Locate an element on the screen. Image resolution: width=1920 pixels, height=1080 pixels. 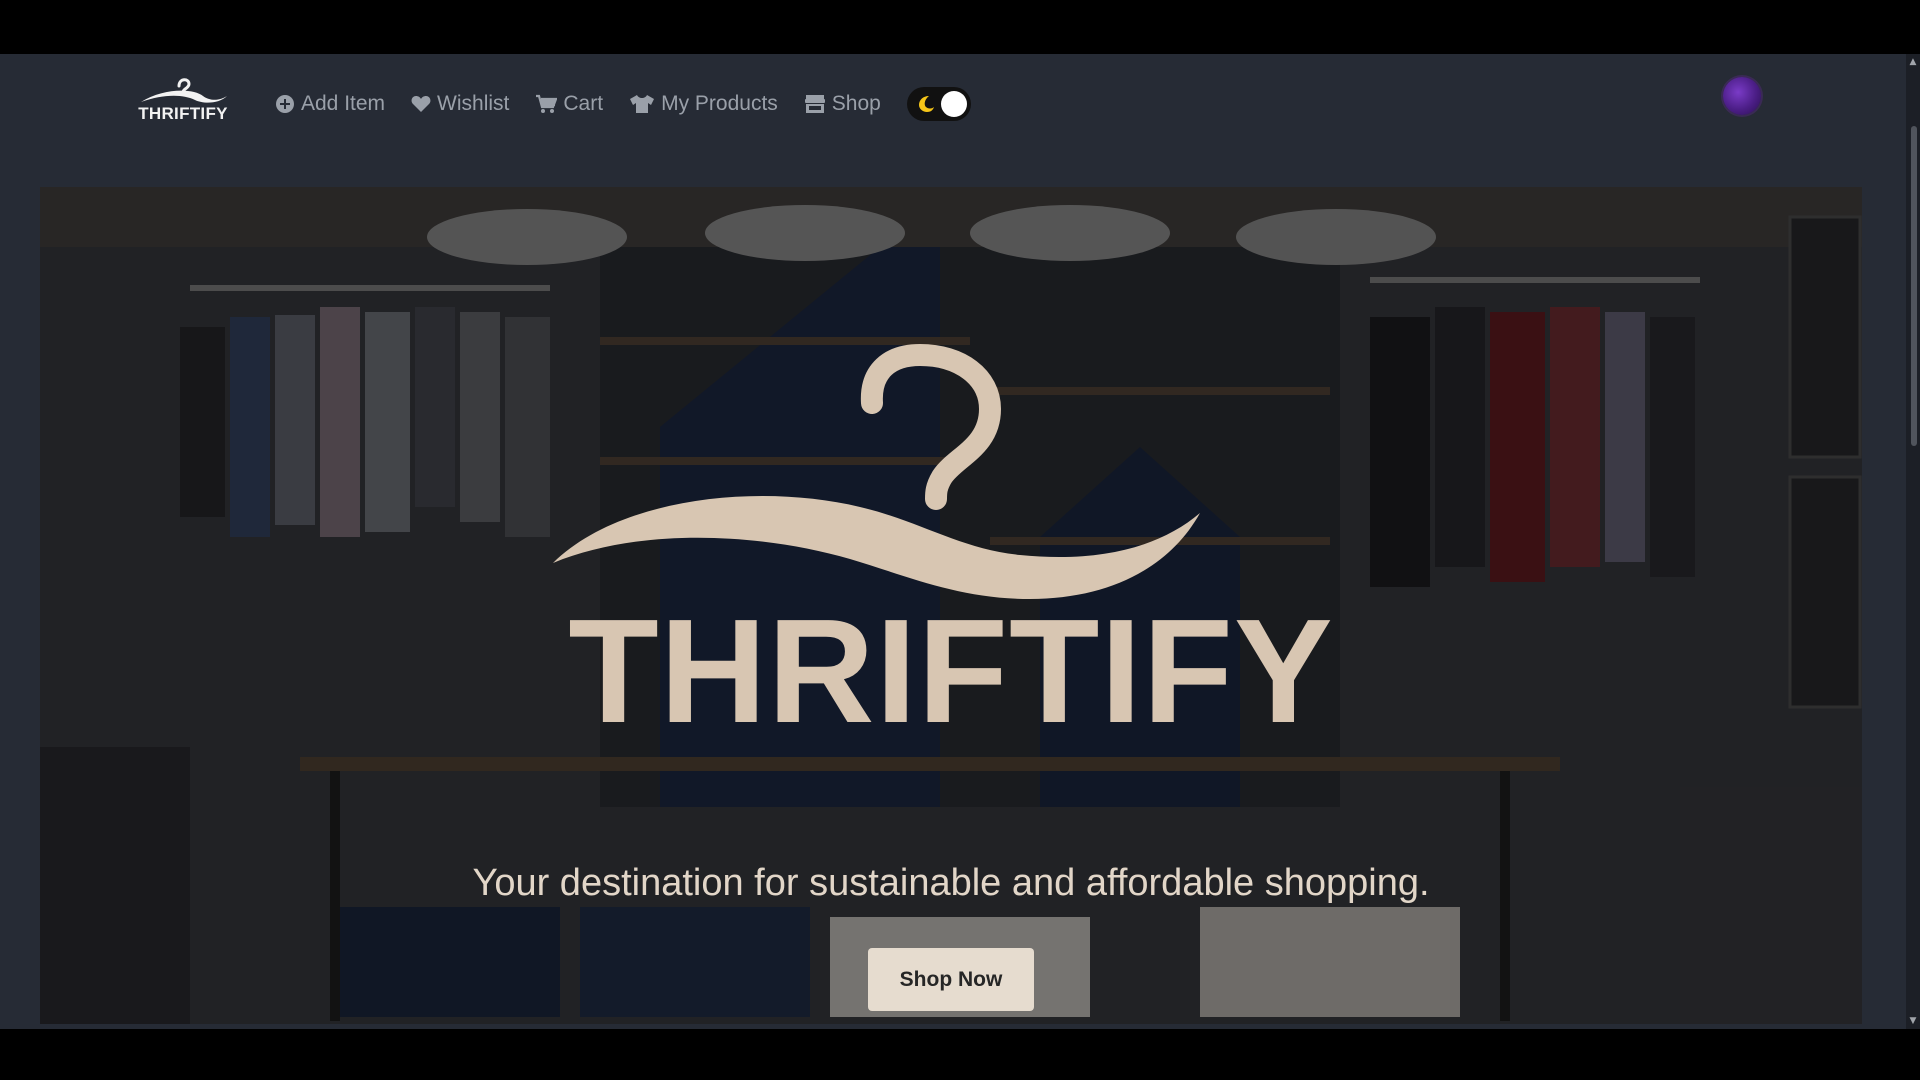
hanger-icon is located at coordinates (184, 90).